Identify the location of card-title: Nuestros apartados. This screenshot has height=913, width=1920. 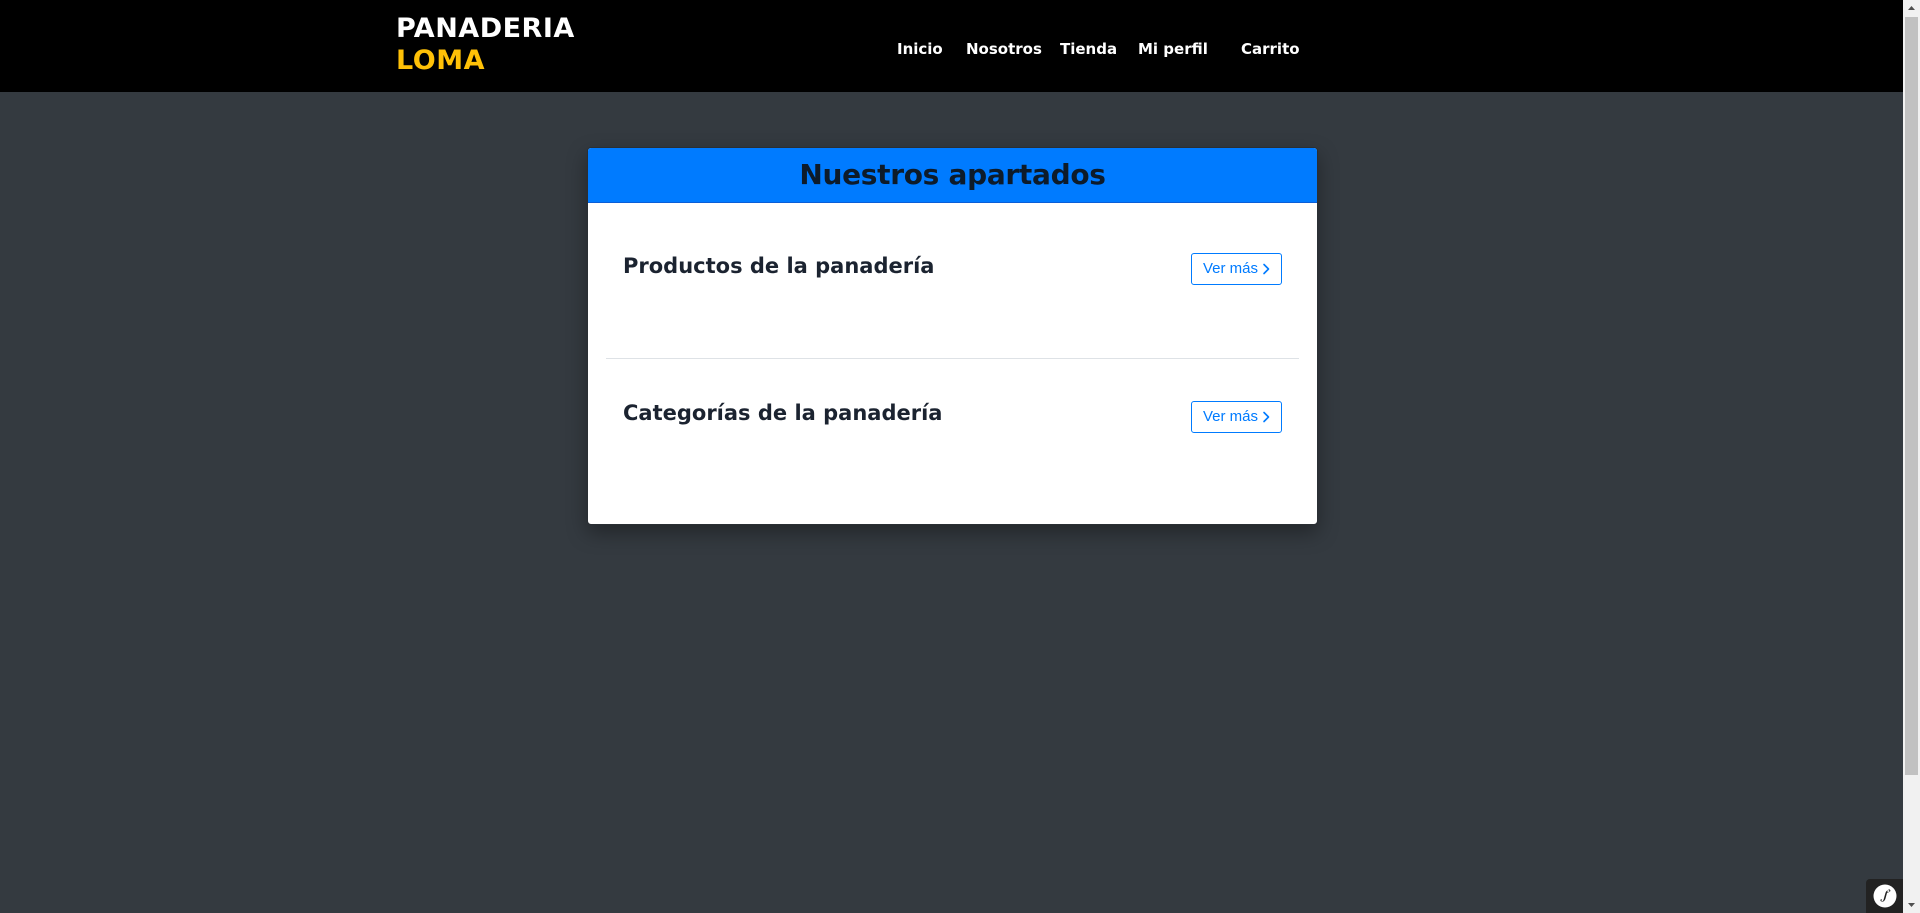
(952, 174).